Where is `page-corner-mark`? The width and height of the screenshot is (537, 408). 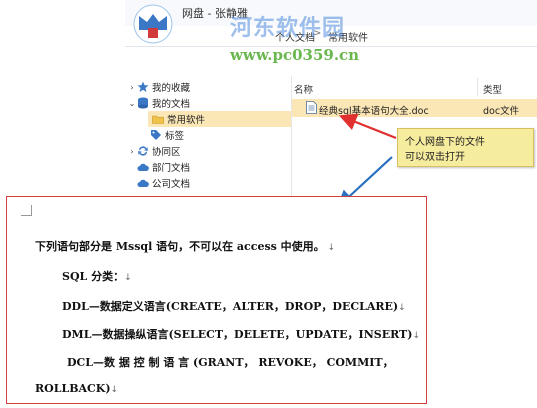 page-corner-mark is located at coordinates (26, 210).